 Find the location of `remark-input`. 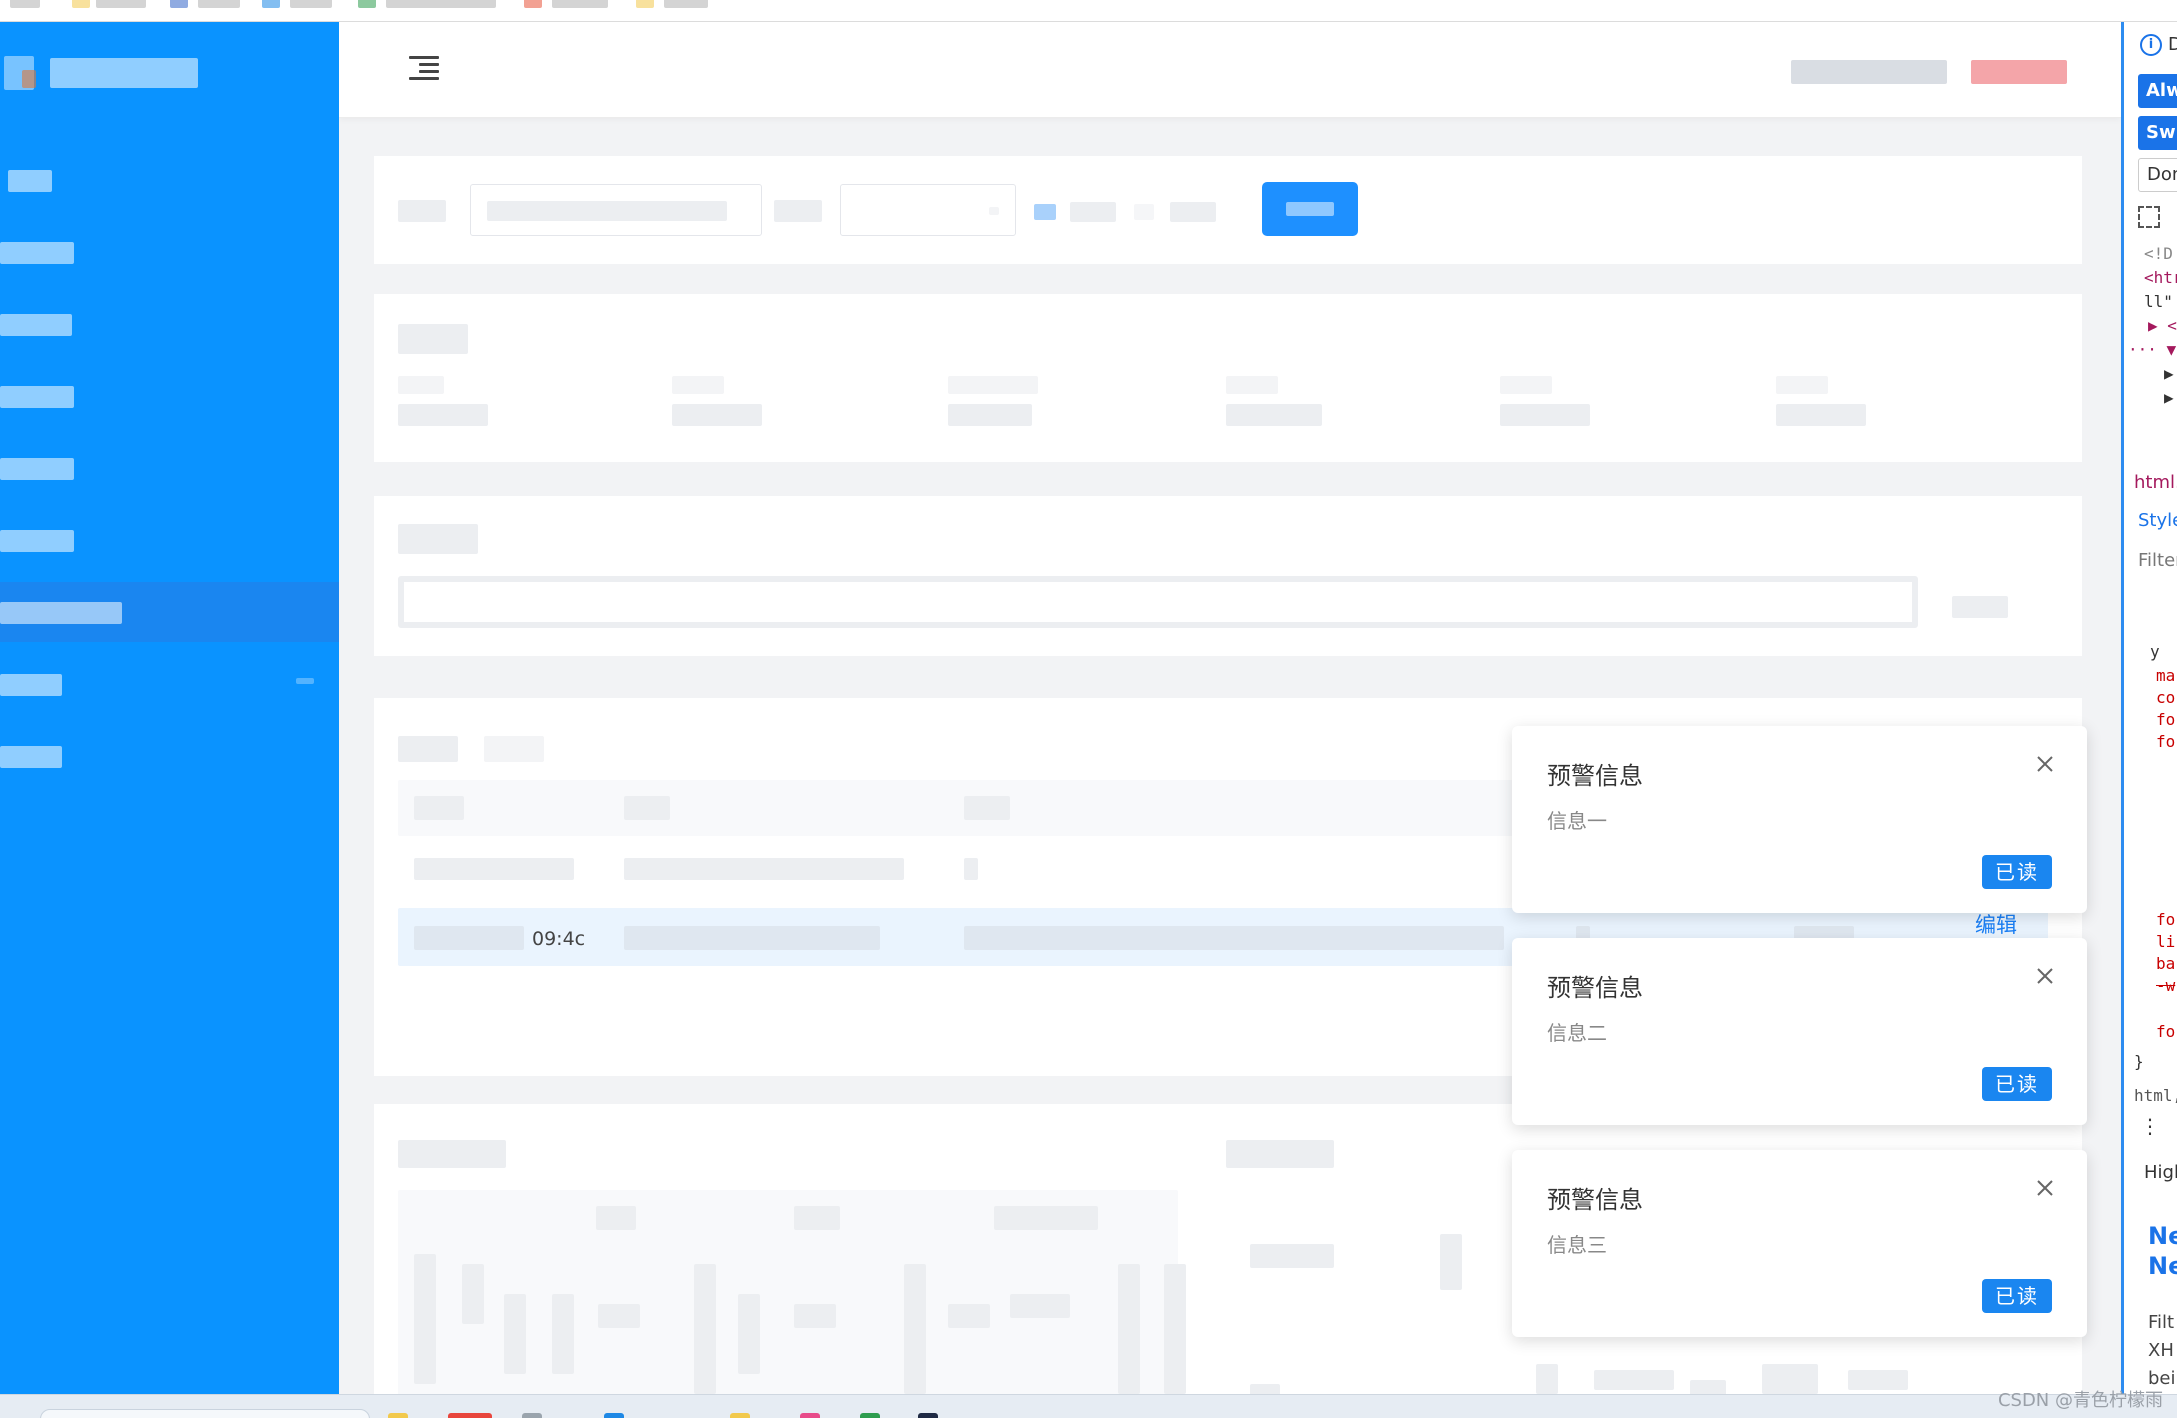

remark-input is located at coordinates (1158, 602).